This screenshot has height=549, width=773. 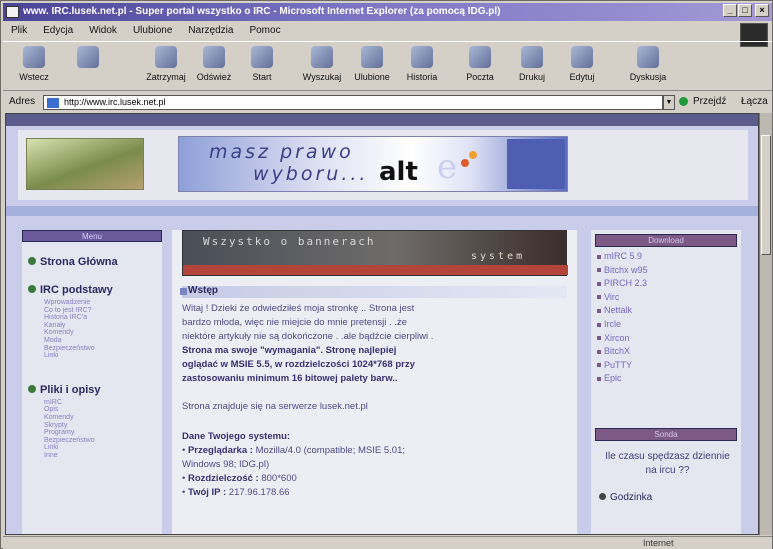 I want to click on ip-label: Twój IP :, so click(x=207, y=492).